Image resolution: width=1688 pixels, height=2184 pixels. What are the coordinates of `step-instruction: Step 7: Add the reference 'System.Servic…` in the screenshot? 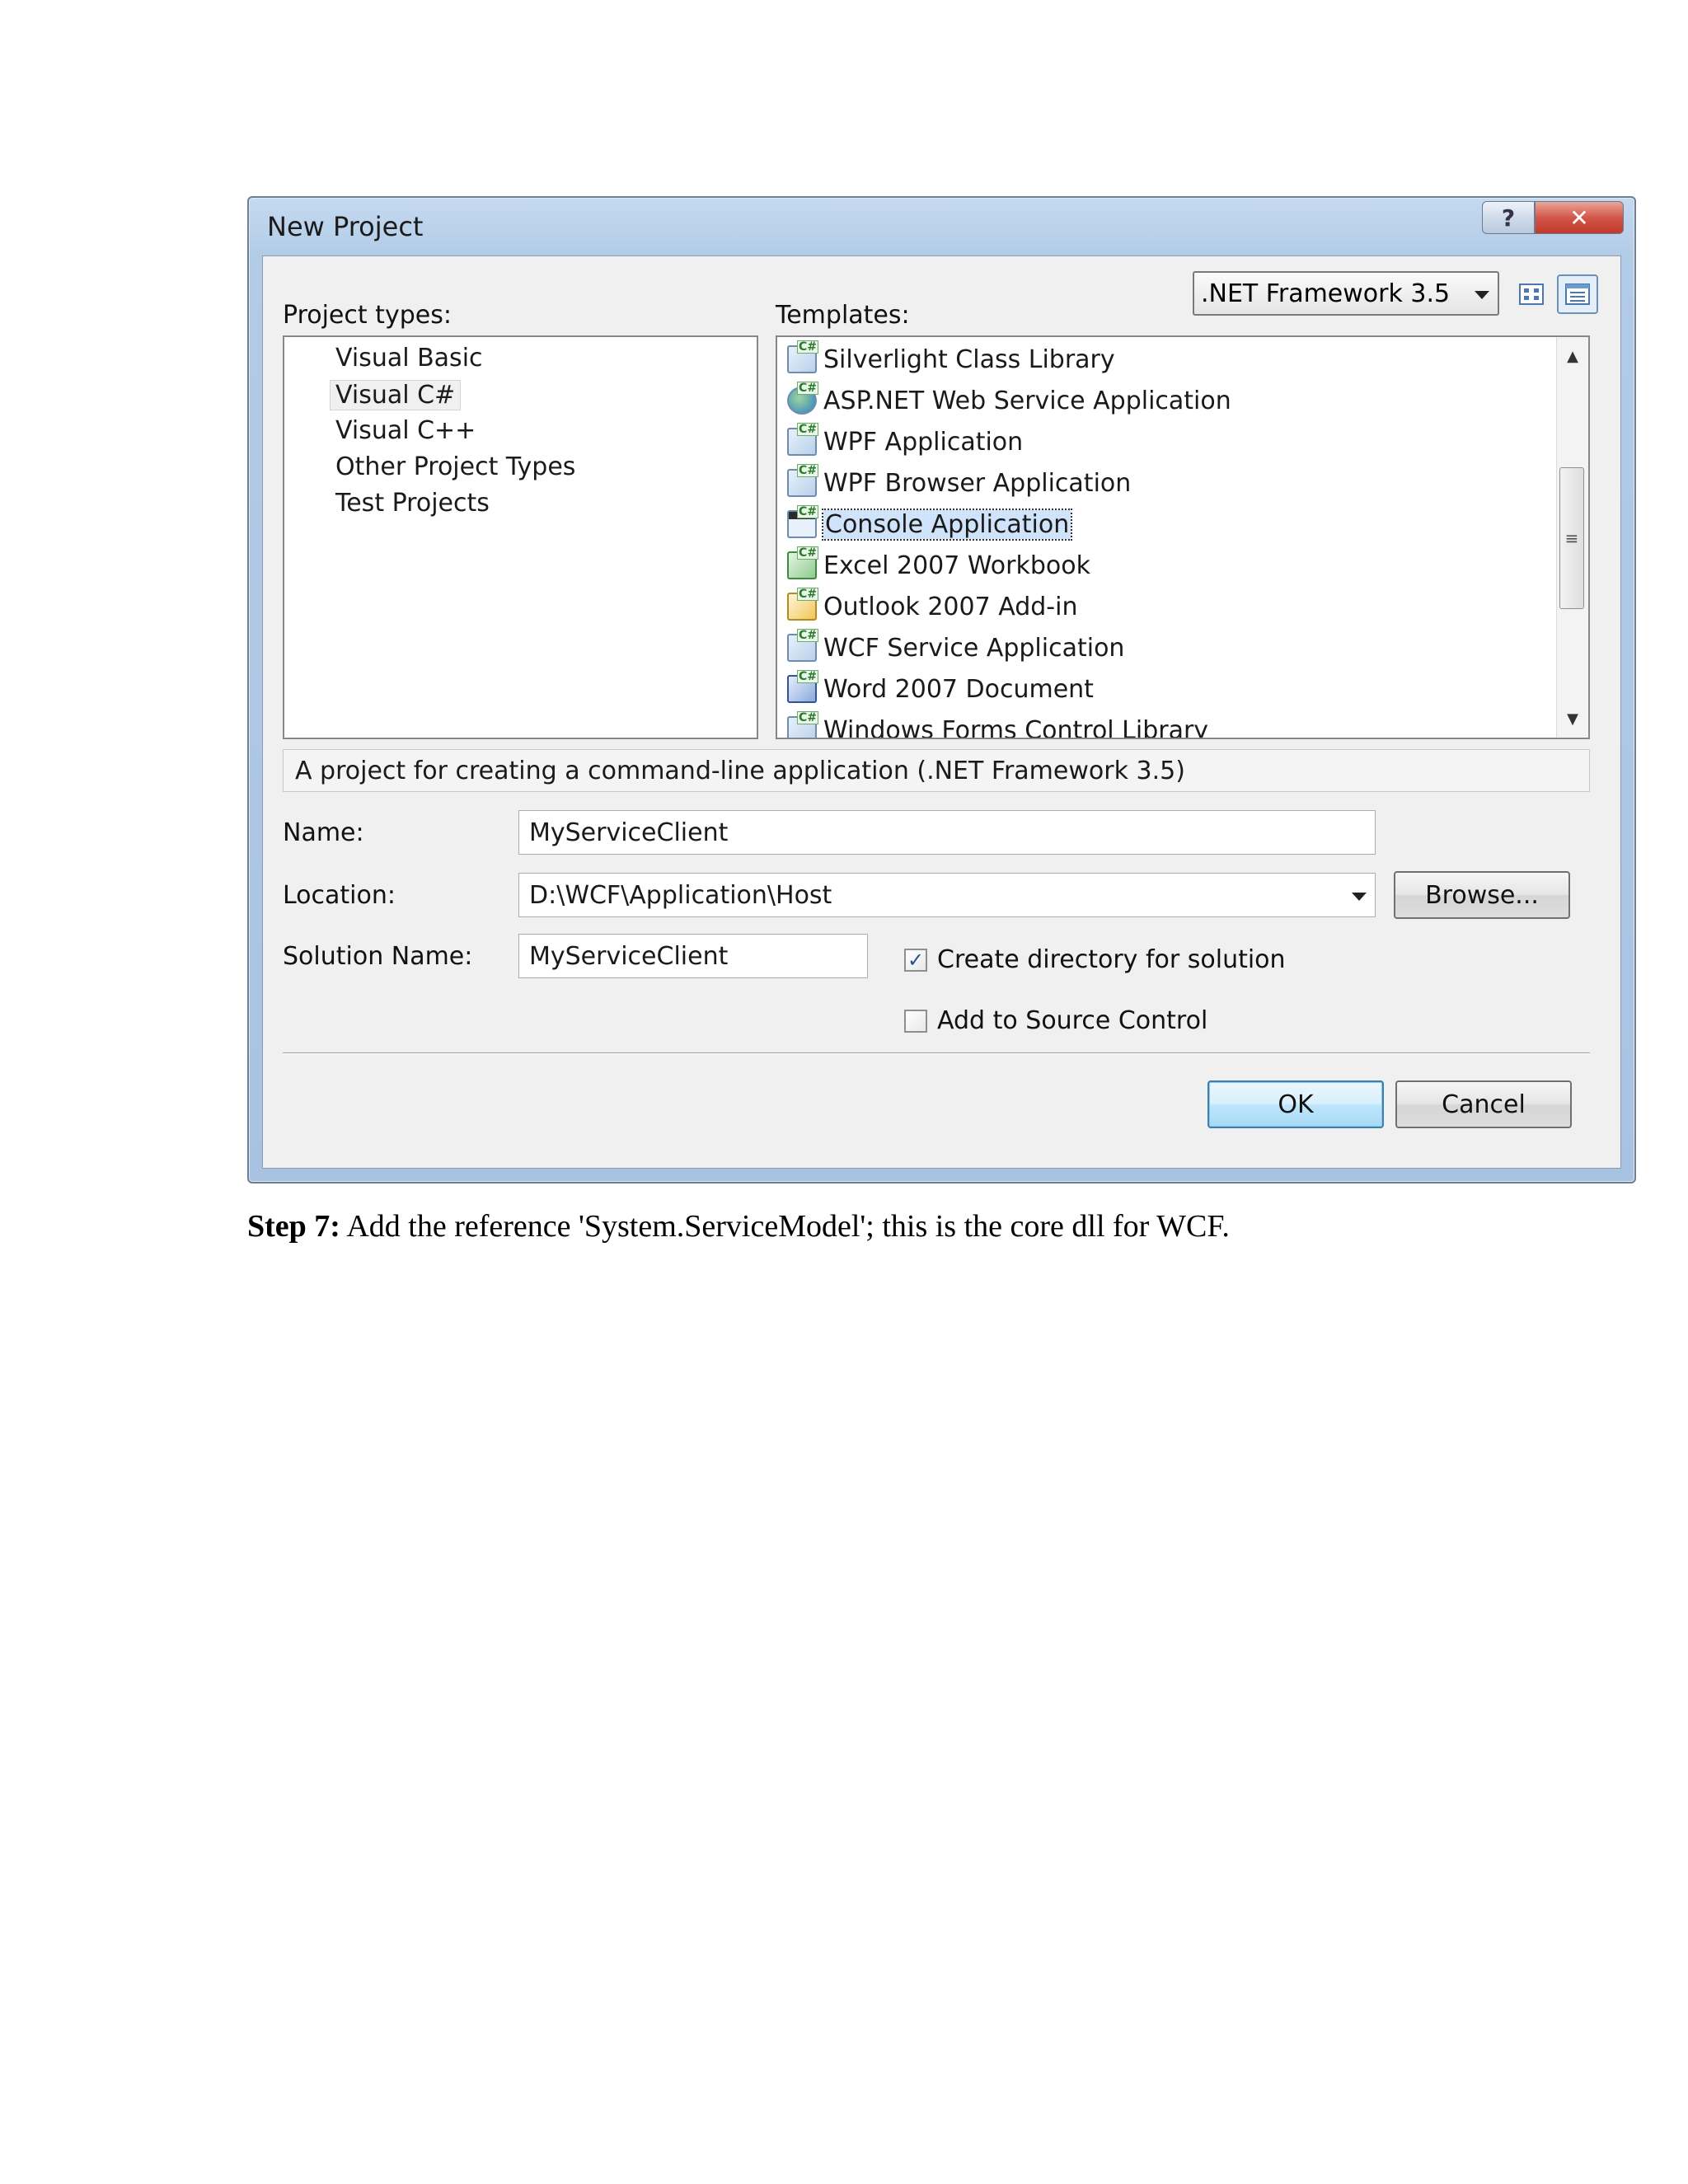 It's located at (739, 1226).